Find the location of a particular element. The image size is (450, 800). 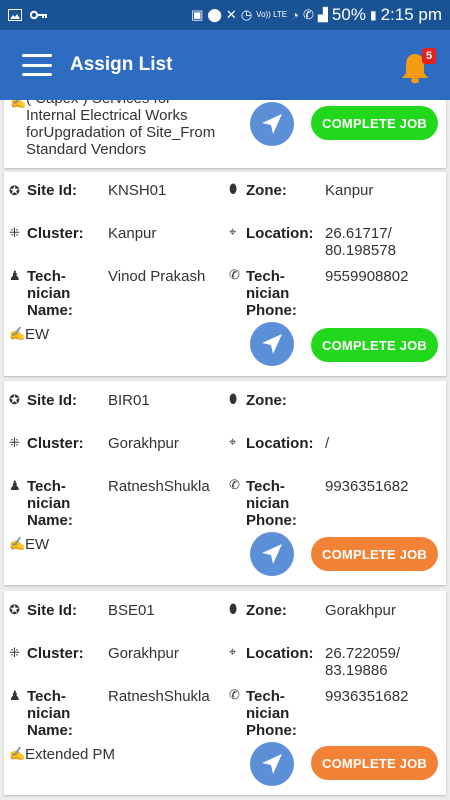

location-value: / is located at coordinates (327, 443).